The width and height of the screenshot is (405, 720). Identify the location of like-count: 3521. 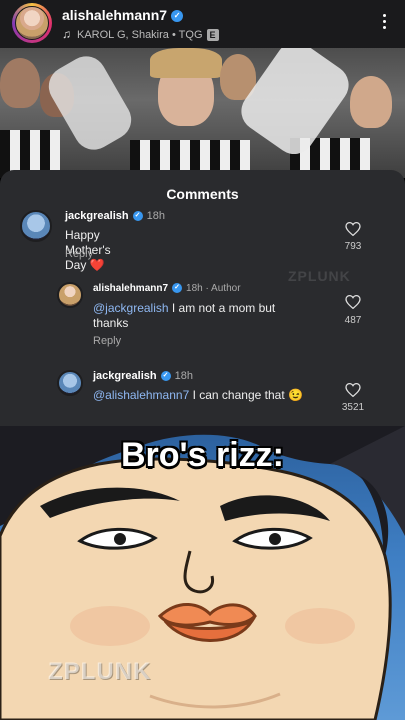
(353, 407).